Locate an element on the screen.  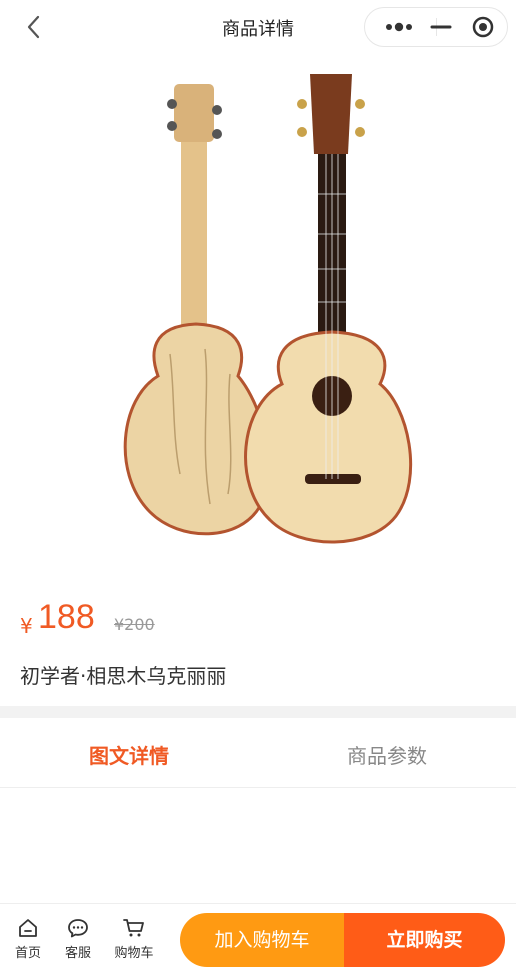
minimize-icon is located at coordinates (441, 27).